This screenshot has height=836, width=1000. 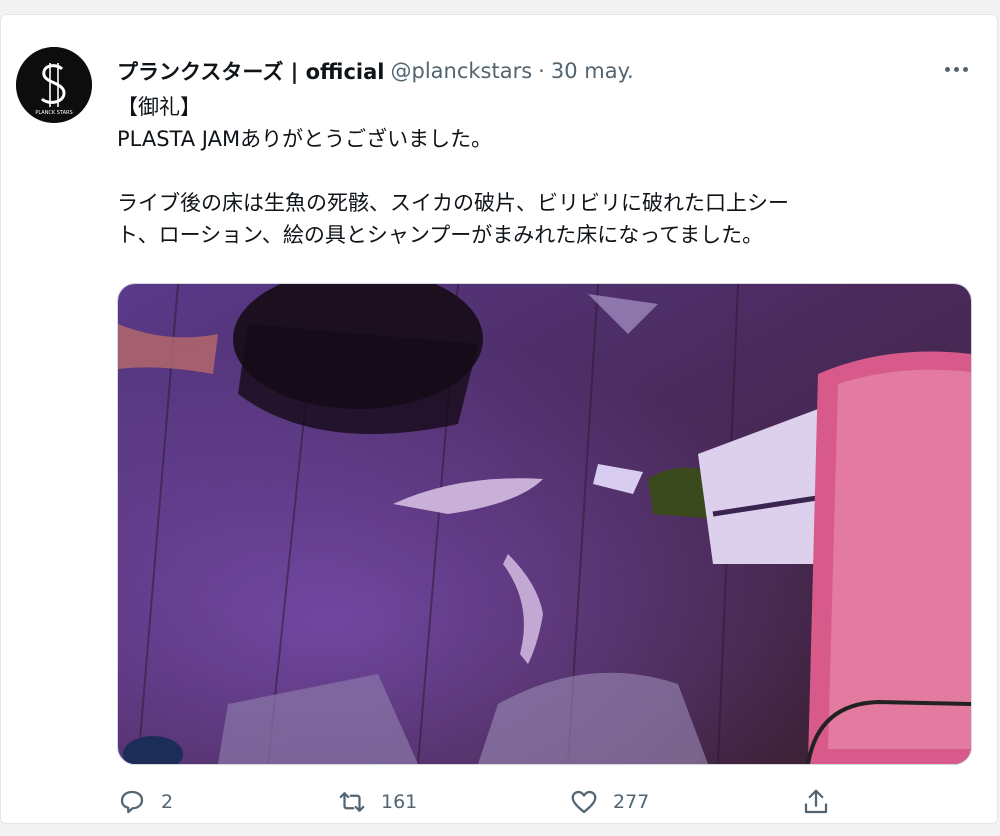 What do you see at coordinates (631, 802) in the screenshot?
I see `like-count: 277` at bounding box center [631, 802].